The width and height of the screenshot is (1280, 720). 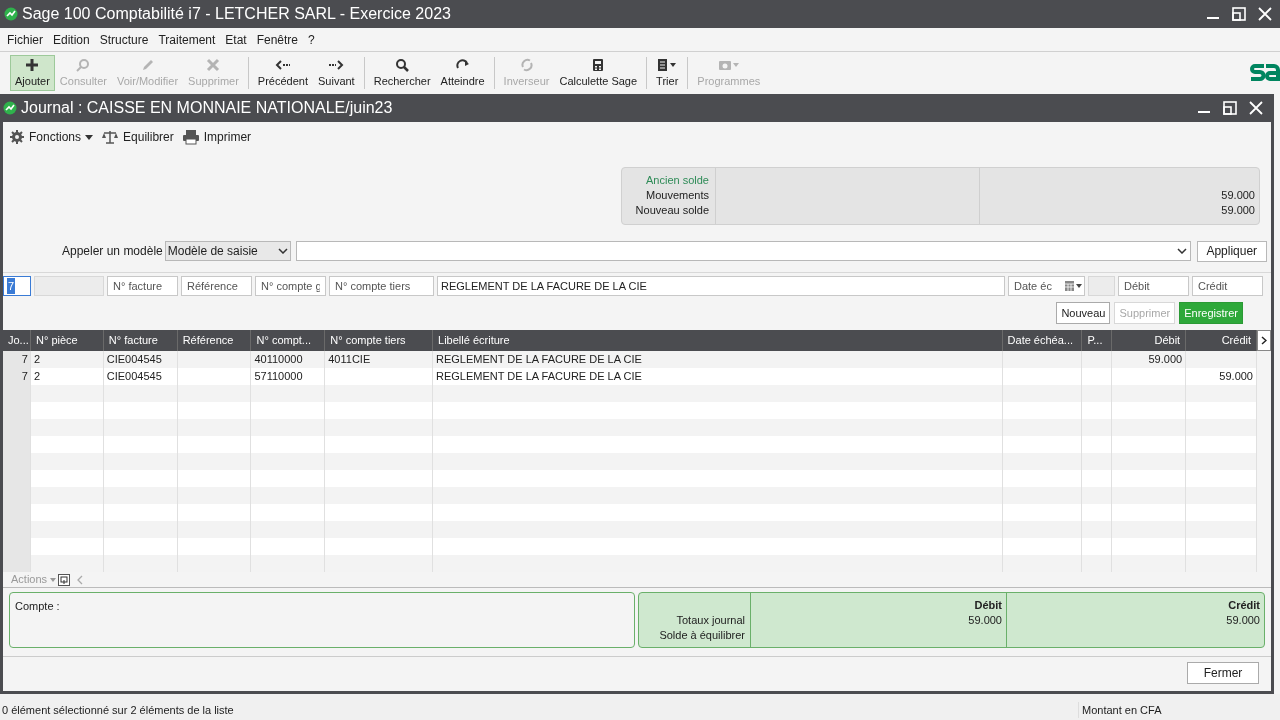 What do you see at coordinates (381, 286) in the screenshot?
I see `input-field: N° compte tiers` at bounding box center [381, 286].